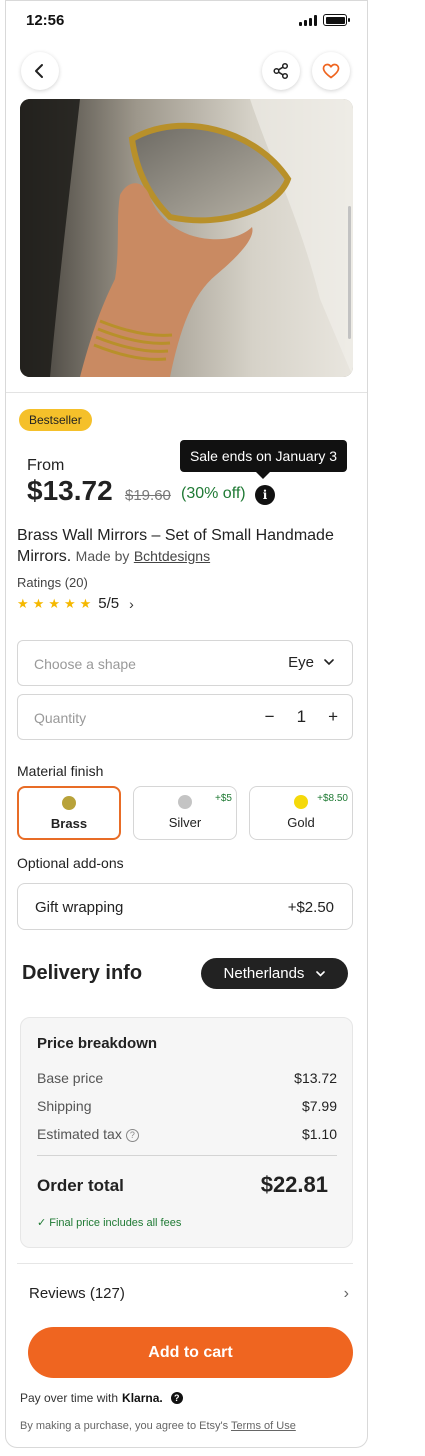  What do you see at coordinates (349, 272) in the screenshot?
I see `image-scroll-indicator` at bounding box center [349, 272].